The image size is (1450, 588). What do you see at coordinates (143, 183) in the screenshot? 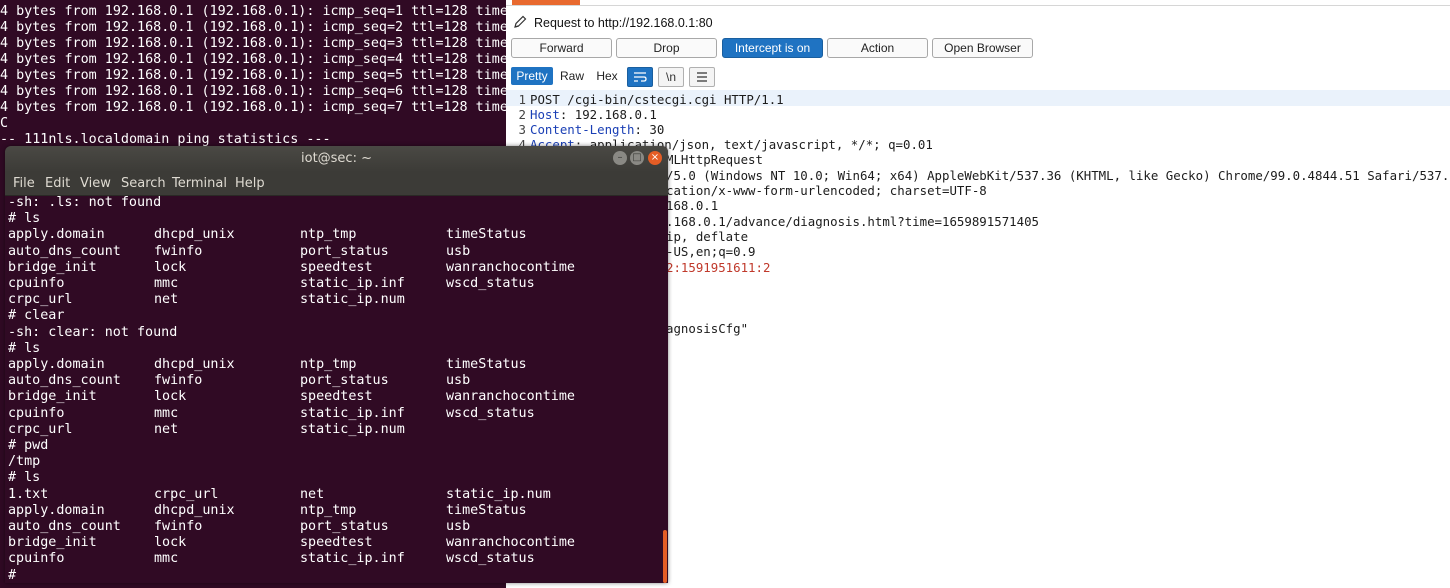
I see `menu-search: Search` at bounding box center [143, 183].